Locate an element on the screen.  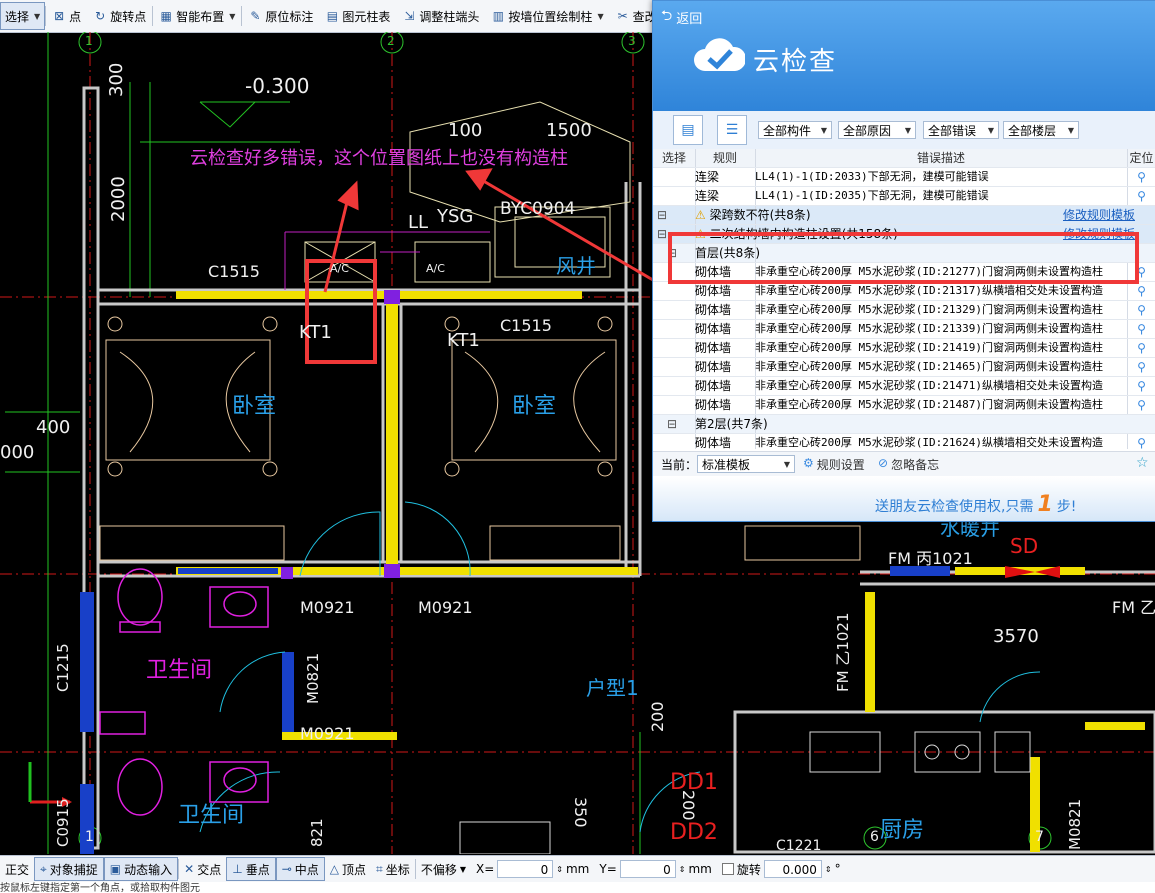
floor-filter: 全部楼层 ▼ is located at coordinates (1041, 130).